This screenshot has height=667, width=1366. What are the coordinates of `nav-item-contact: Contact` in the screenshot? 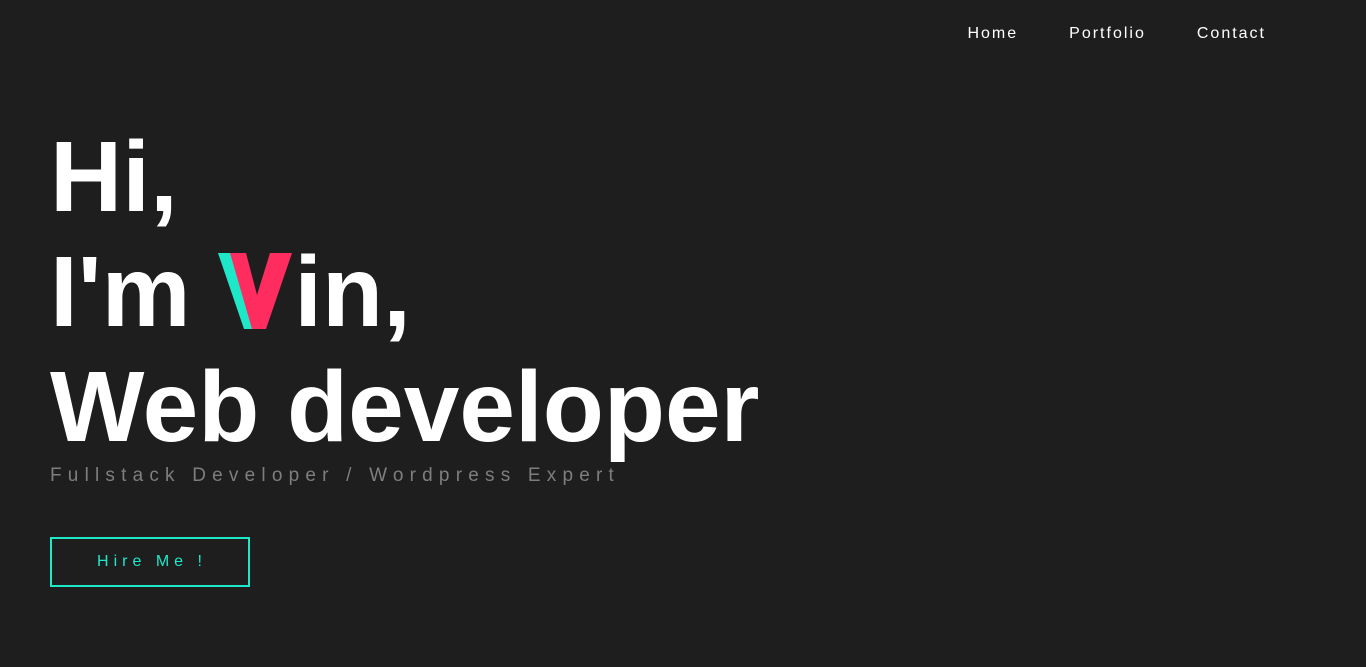 It's located at (1231, 34).